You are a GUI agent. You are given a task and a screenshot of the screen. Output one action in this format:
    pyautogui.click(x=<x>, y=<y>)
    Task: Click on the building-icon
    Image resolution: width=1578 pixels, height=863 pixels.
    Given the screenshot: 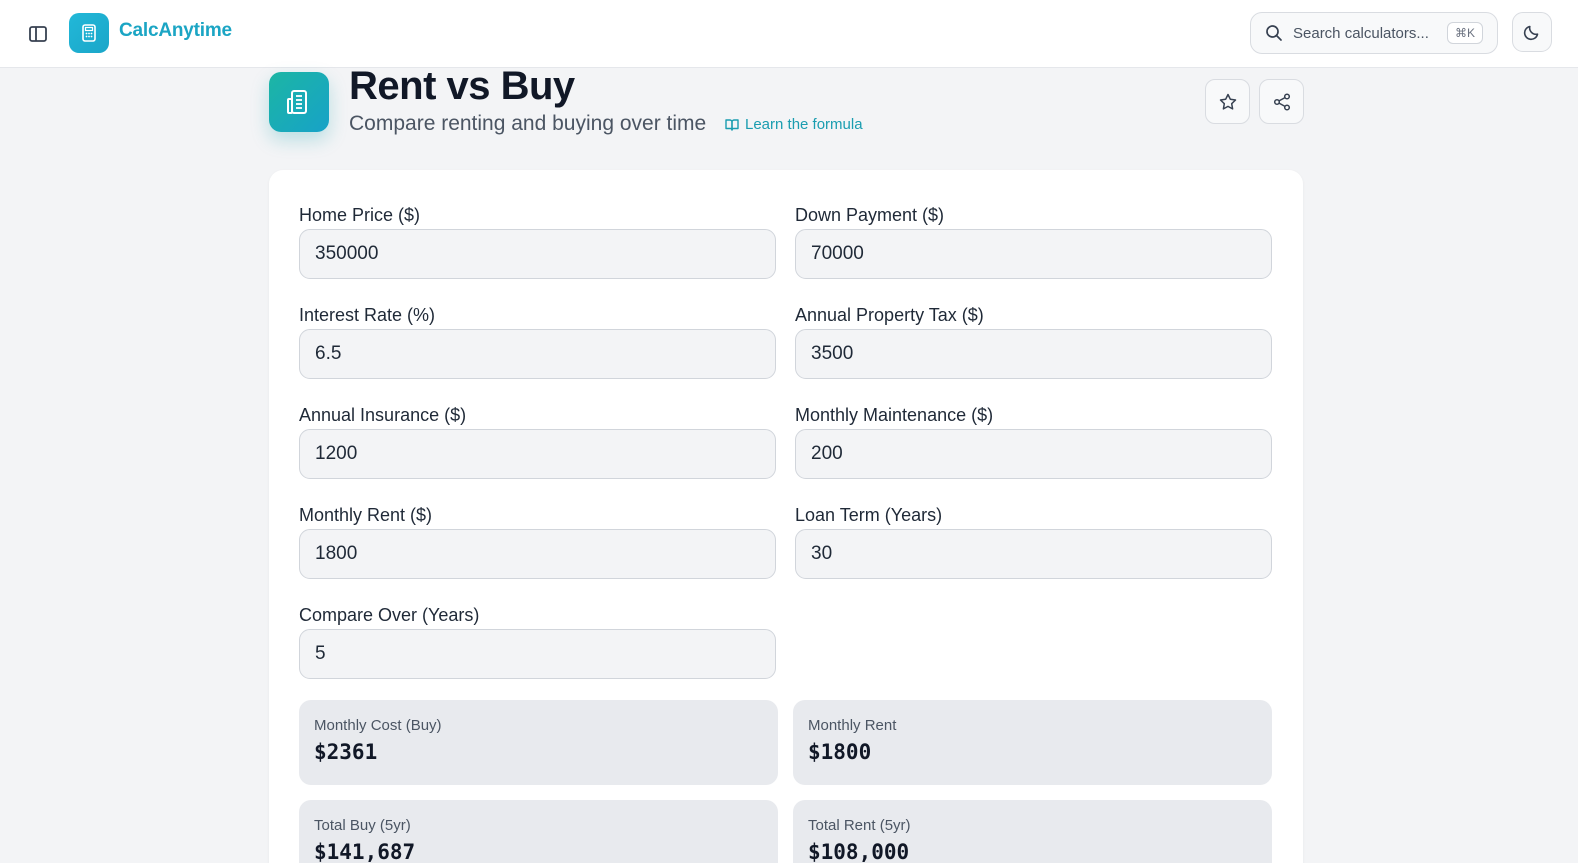 What is the action you would take?
    pyautogui.click(x=297, y=102)
    